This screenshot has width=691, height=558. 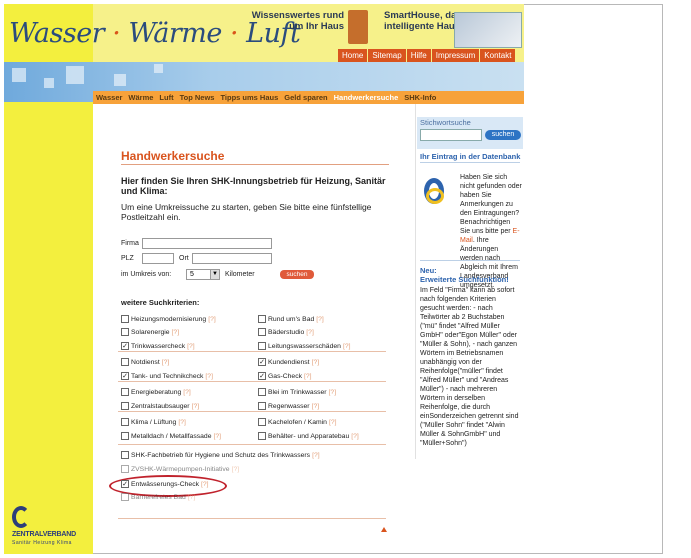 I want to click on firma-input, so click(x=207, y=243).